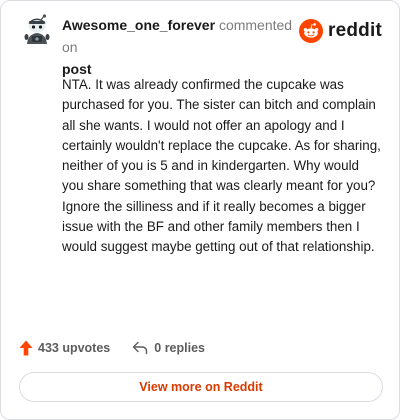  I want to click on comment-footer: 433 upvotes 0 replies, so click(112, 348).